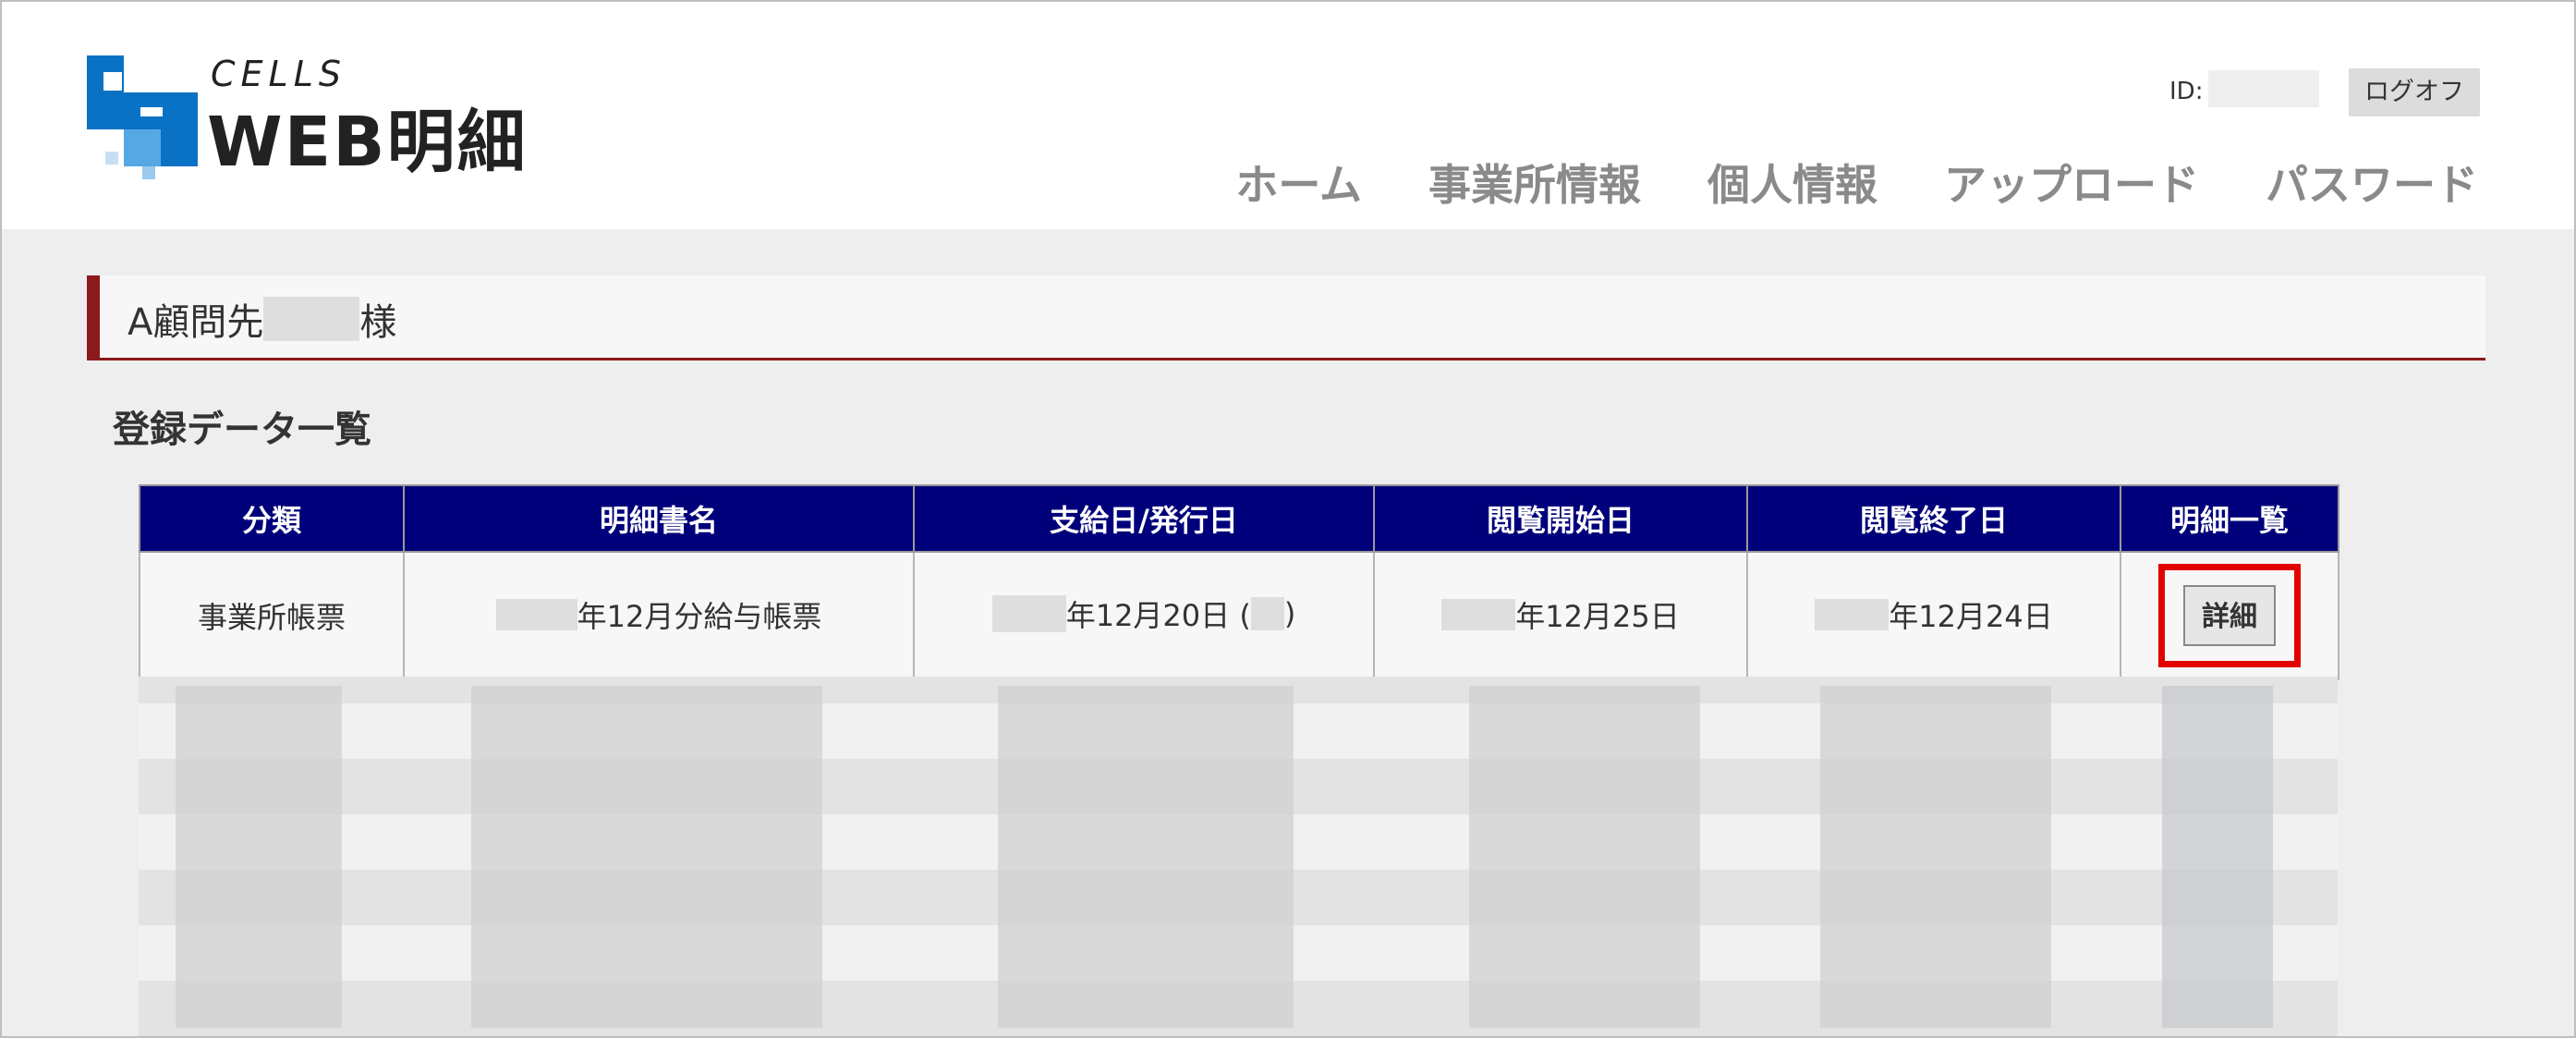  Describe the element at coordinates (367, 142) in the screenshot. I see `logo-main-text: WEB明細` at that location.